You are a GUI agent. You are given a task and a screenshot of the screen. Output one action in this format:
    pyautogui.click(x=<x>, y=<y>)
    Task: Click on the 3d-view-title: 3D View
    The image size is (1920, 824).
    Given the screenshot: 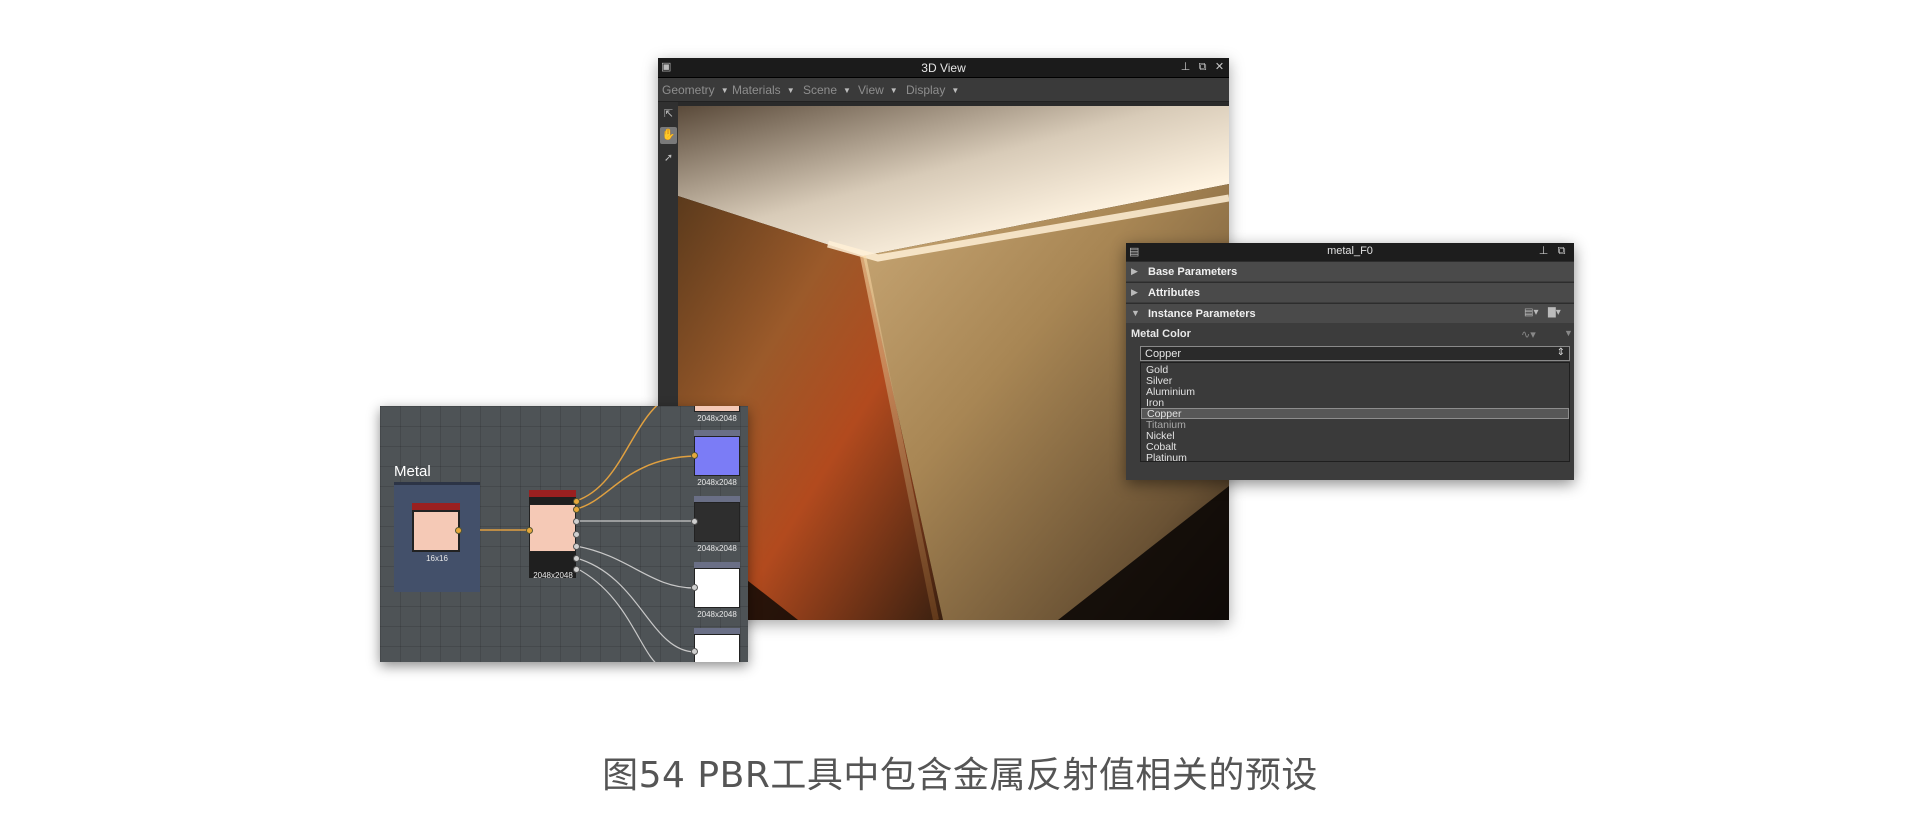 What is the action you would take?
    pyautogui.click(x=943, y=68)
    